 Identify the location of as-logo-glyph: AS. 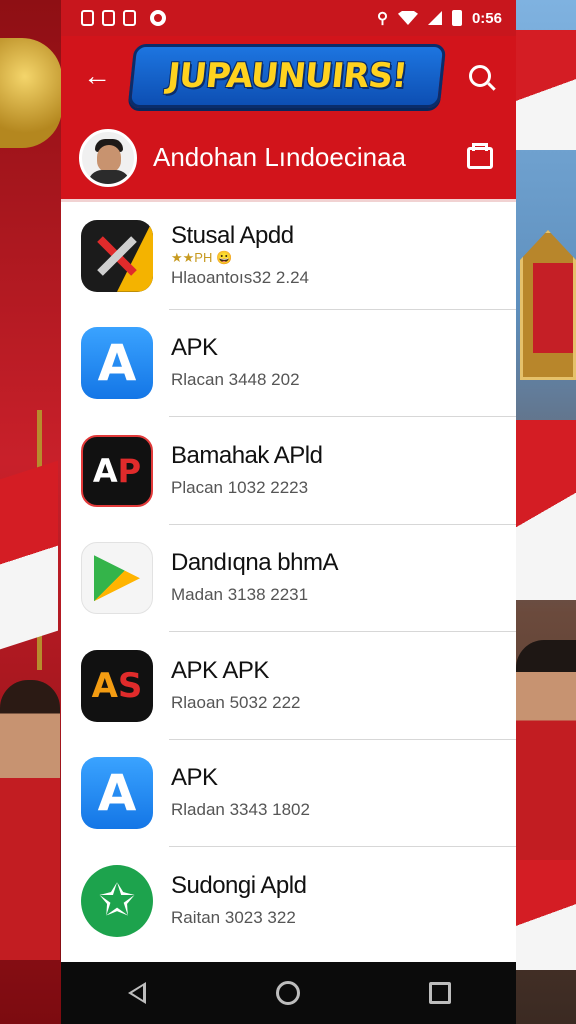
(117, 685).